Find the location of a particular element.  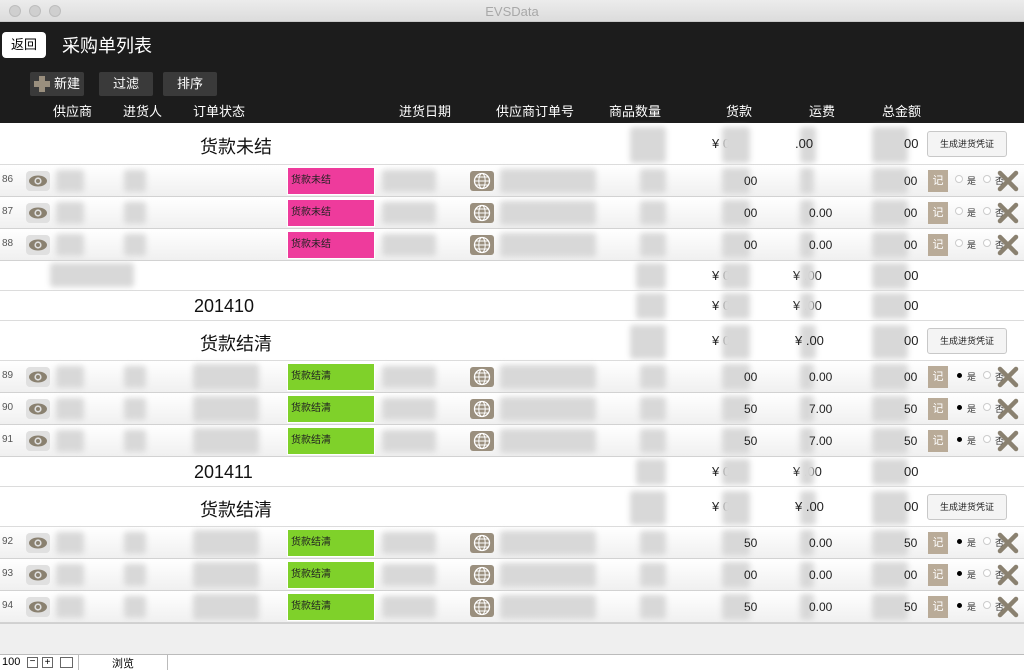

column-header-freight: 运费 is located at coordinates (822, 110).